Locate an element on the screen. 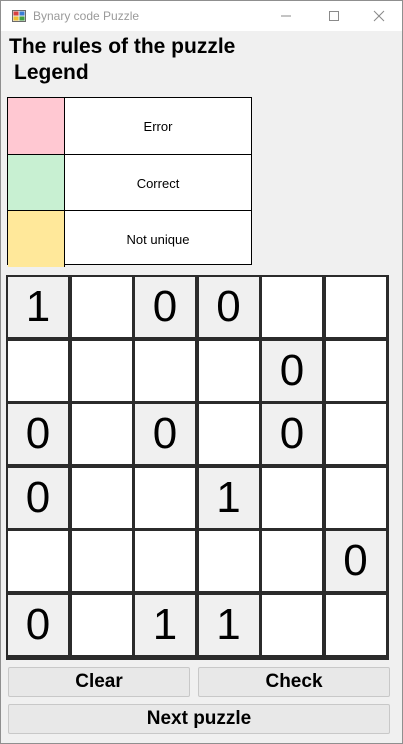 This screenshot has height=744, width=403. legend-swatch-error is located at coordinates (36, 126).